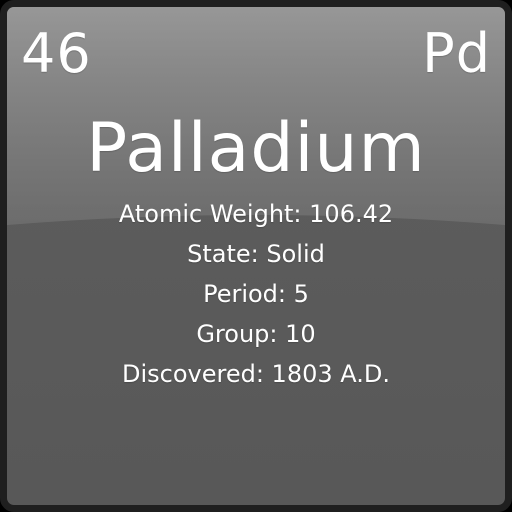 The width and height of the screenshot is (512, 512). What do you see at coordinates (256, 334) in the screenshot?
I see `group: Group: 10` at bounding box center [256, 334].